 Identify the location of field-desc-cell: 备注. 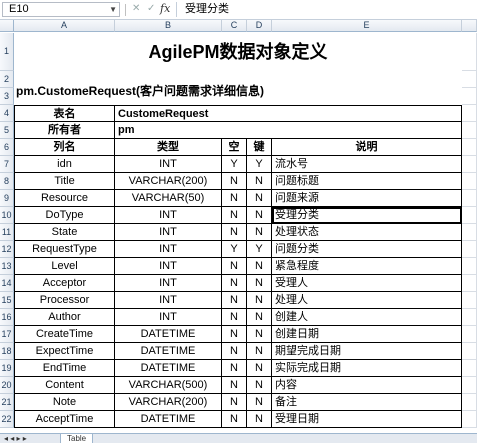
(367, 402).